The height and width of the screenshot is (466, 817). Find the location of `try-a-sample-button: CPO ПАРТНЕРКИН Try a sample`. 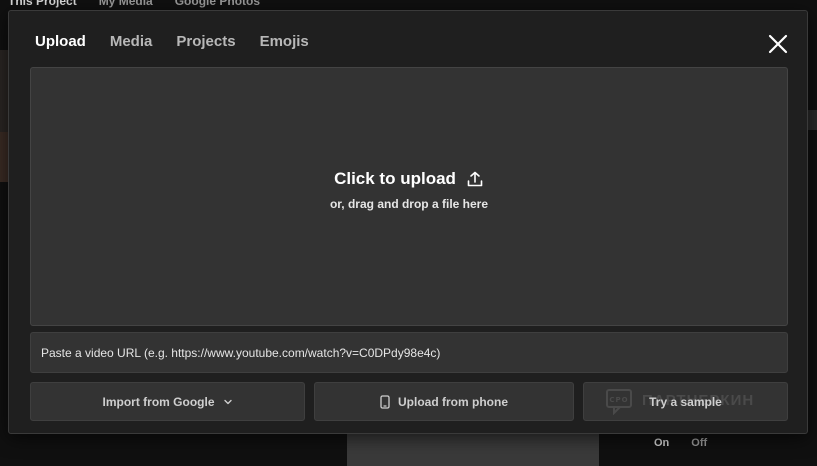

try-a-sample-button: CPO ПАРТНЕРКИН Try a sample is located at coordinates (685, 401).